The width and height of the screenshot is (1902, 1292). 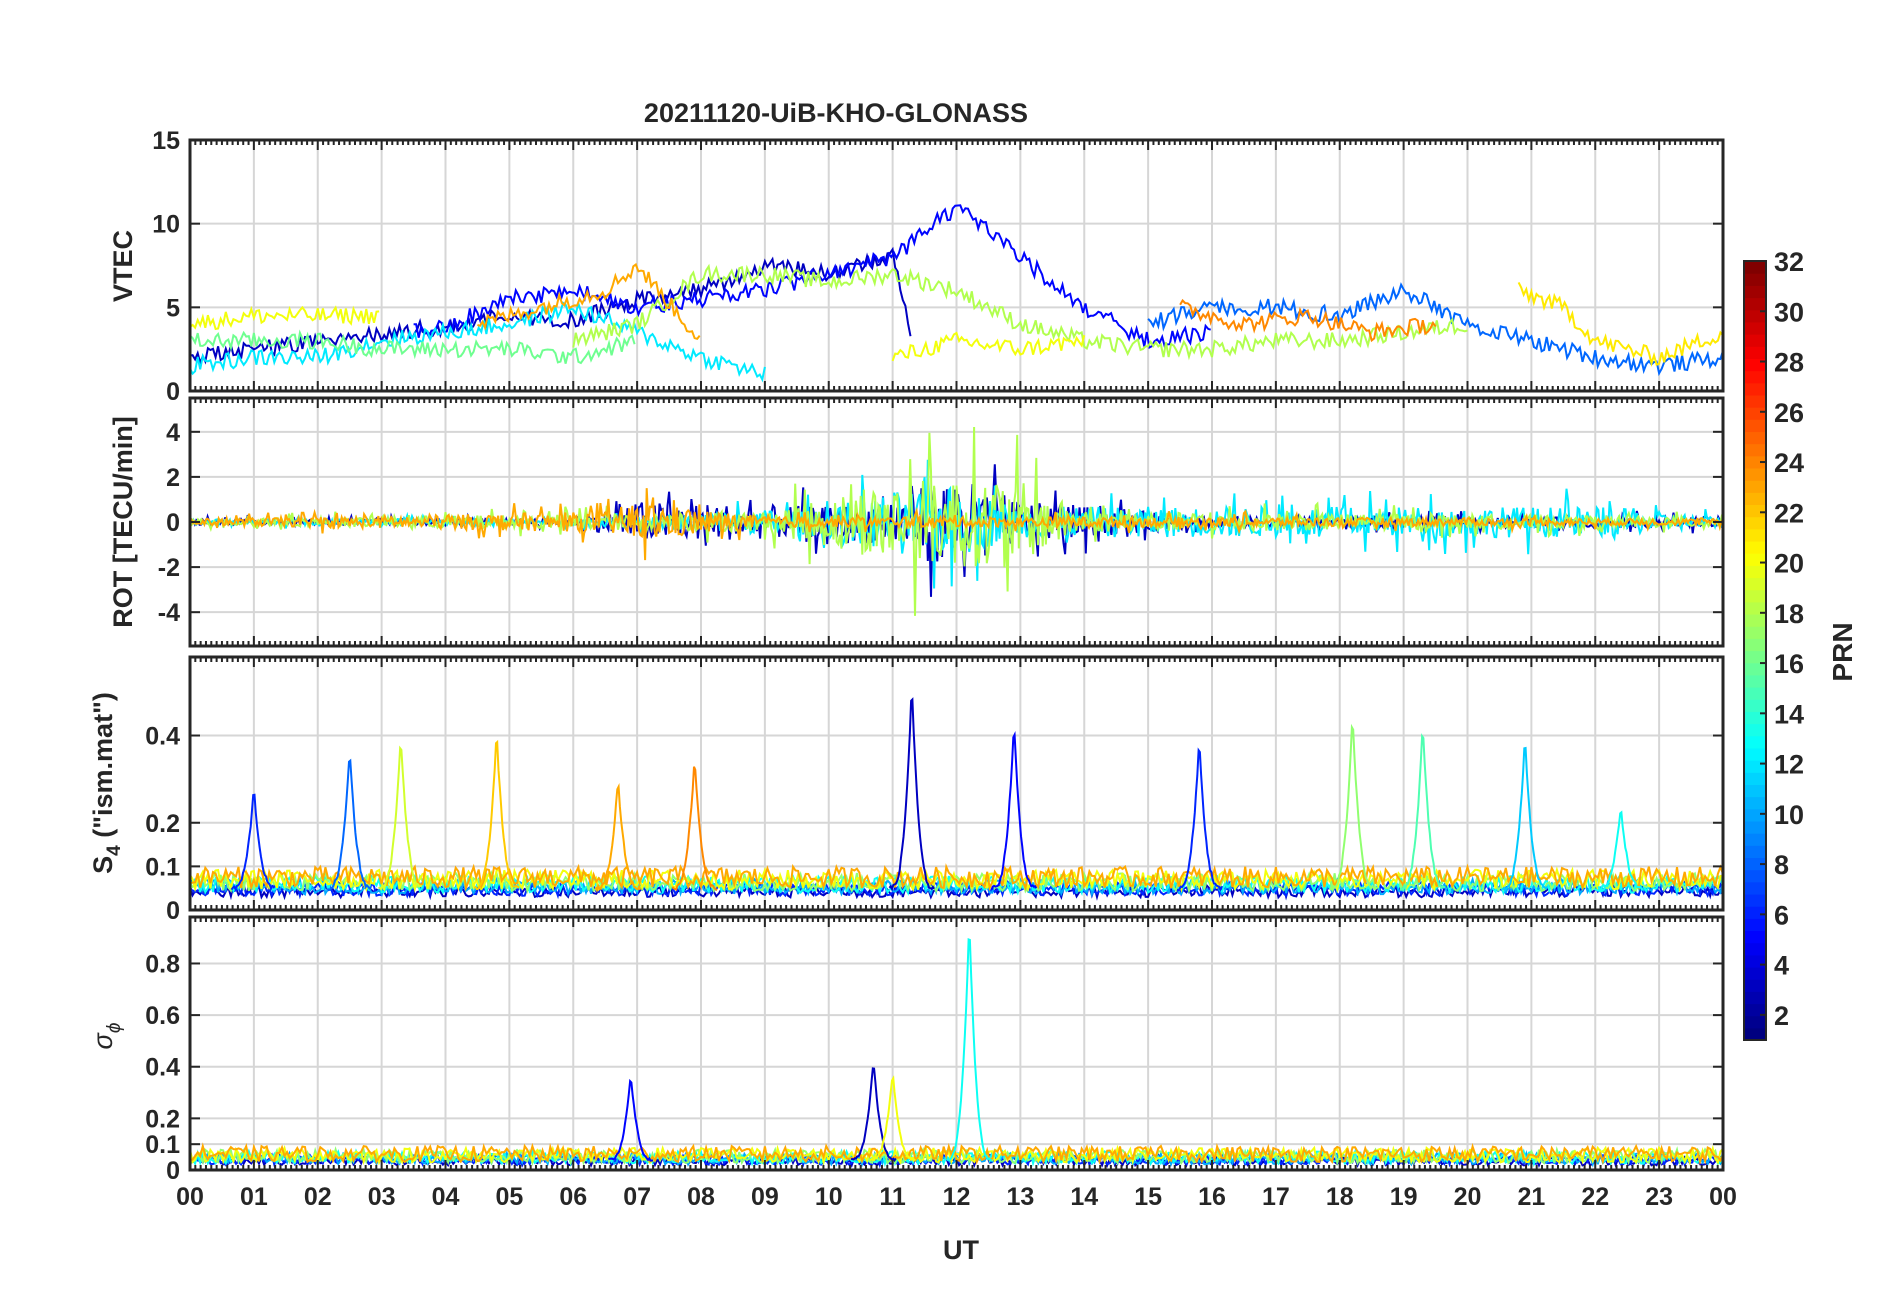 I want to click on colorbar-tick-label: 30, so click(x=1789, y=312).